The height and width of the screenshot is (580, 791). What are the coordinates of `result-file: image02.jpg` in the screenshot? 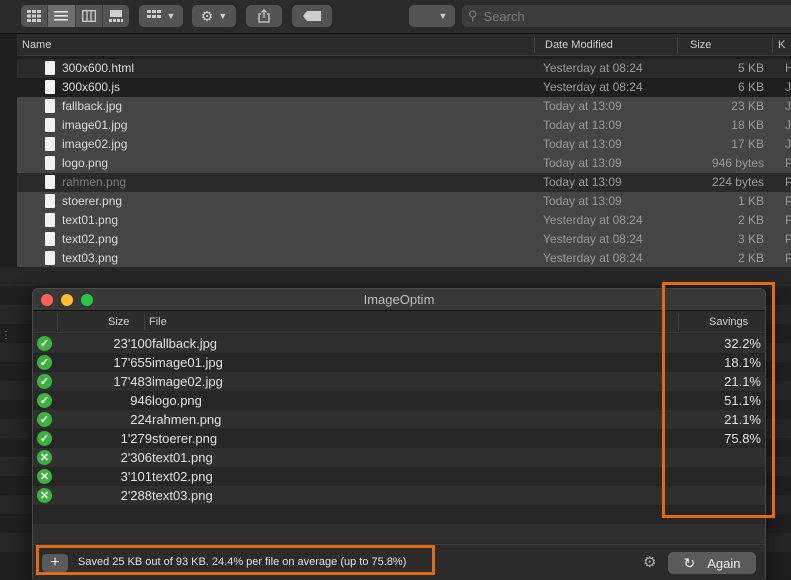 It's located at (187, 381).